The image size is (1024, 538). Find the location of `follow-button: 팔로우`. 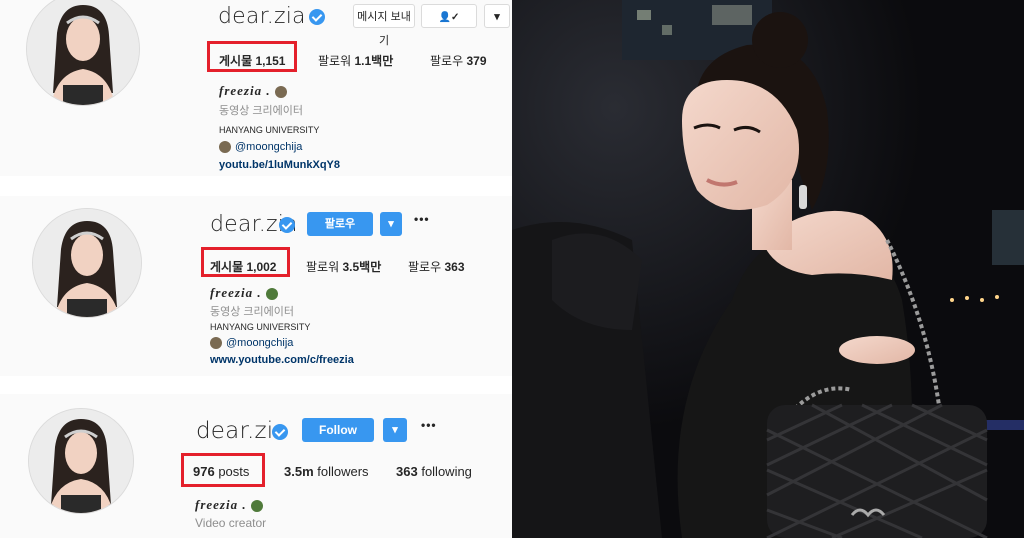

follow-button: 팔로우 is located at coordinates (340, 224).